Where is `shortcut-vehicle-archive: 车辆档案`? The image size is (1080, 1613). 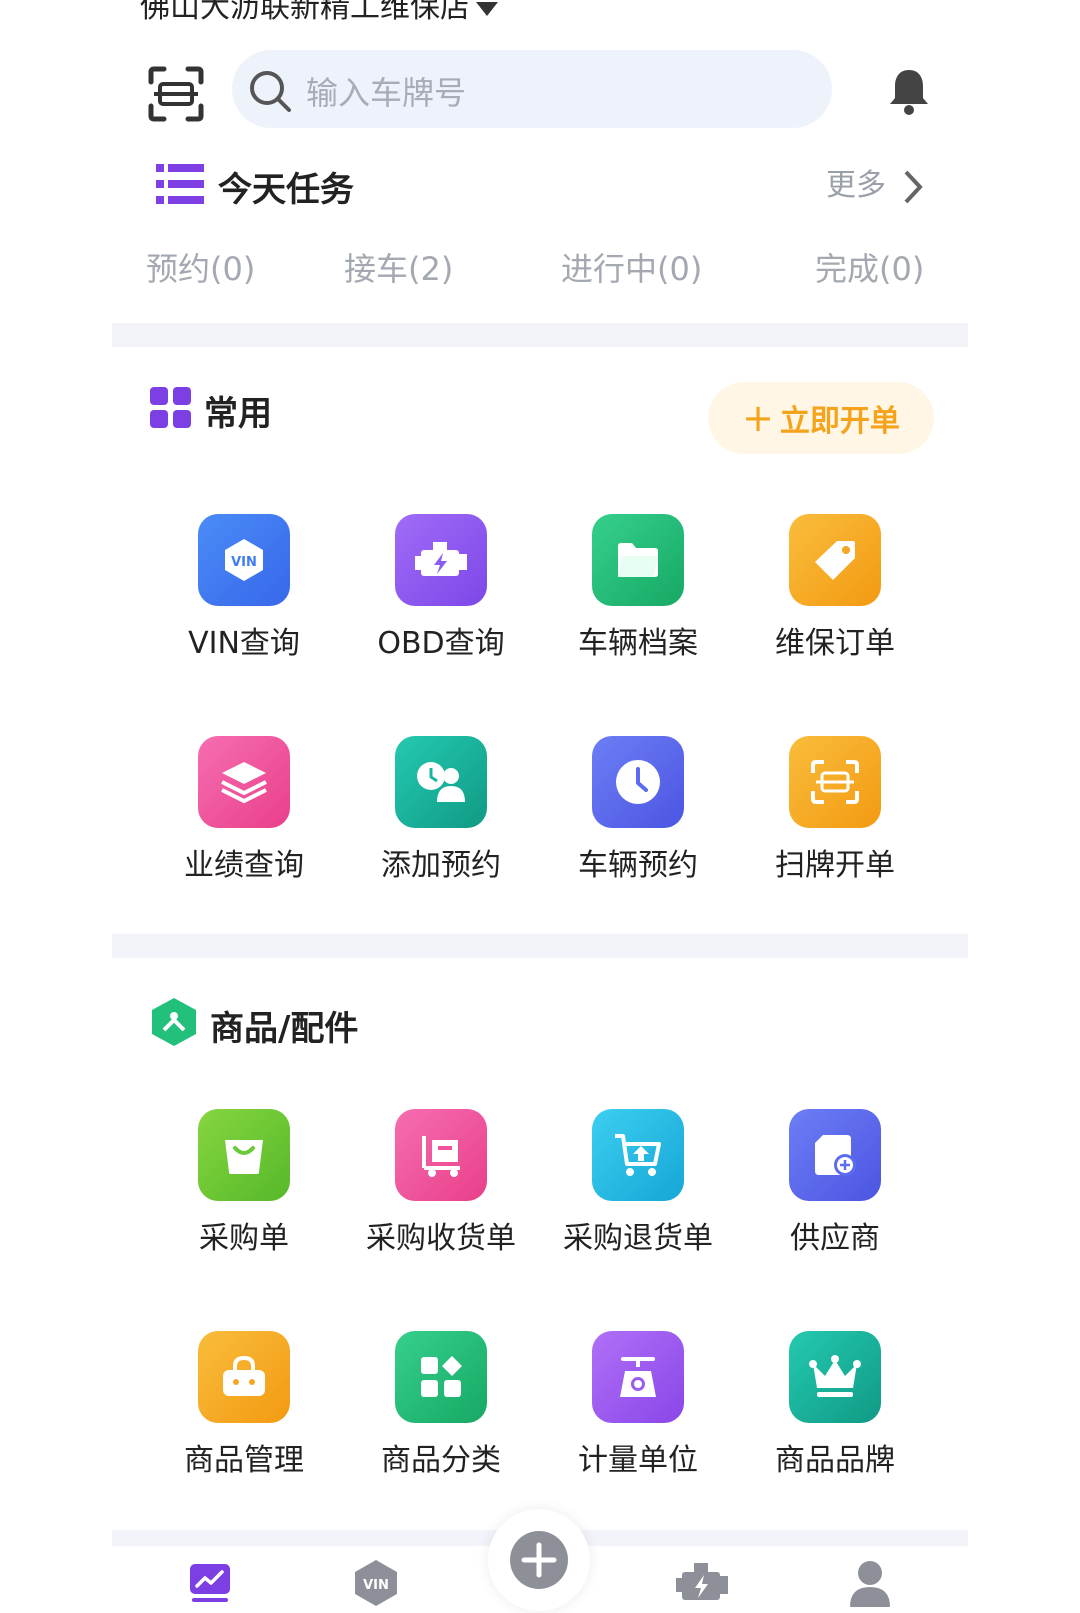 shortcut-vehicle-archive: 车辆档案 is located at coordinates (638, 588).